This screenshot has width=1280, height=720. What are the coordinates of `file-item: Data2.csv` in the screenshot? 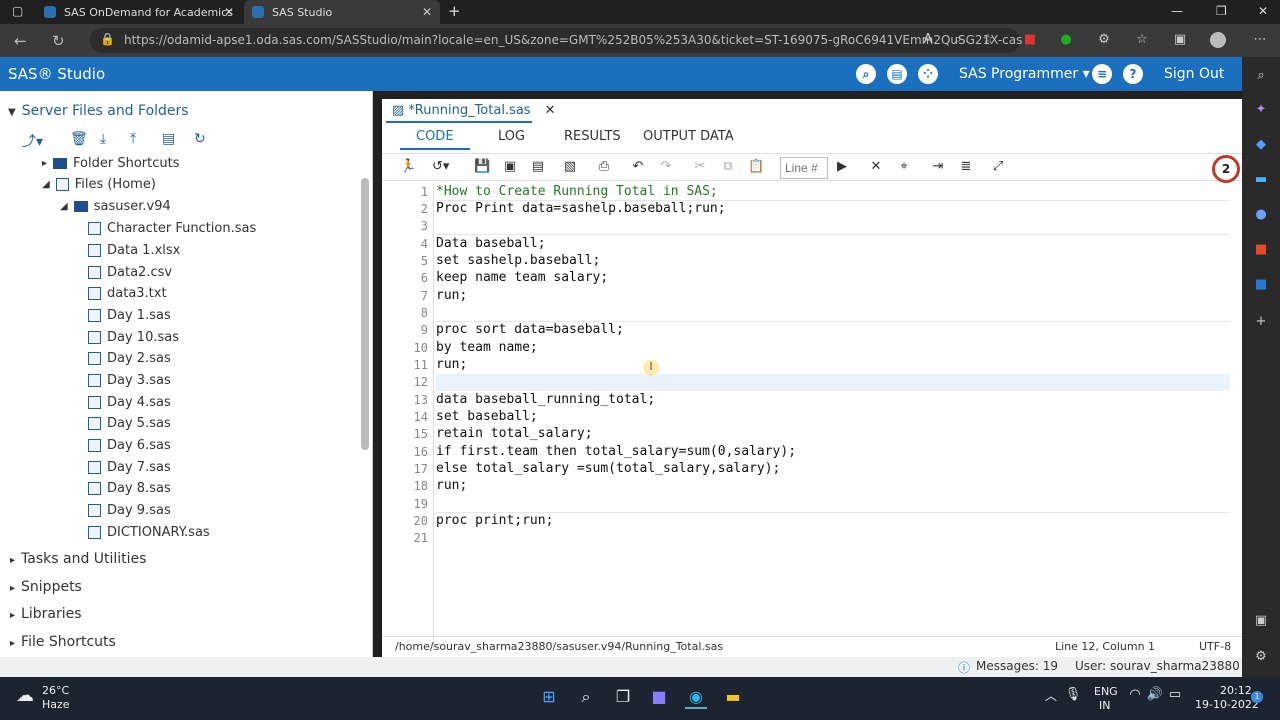 It's located at (130, 272).